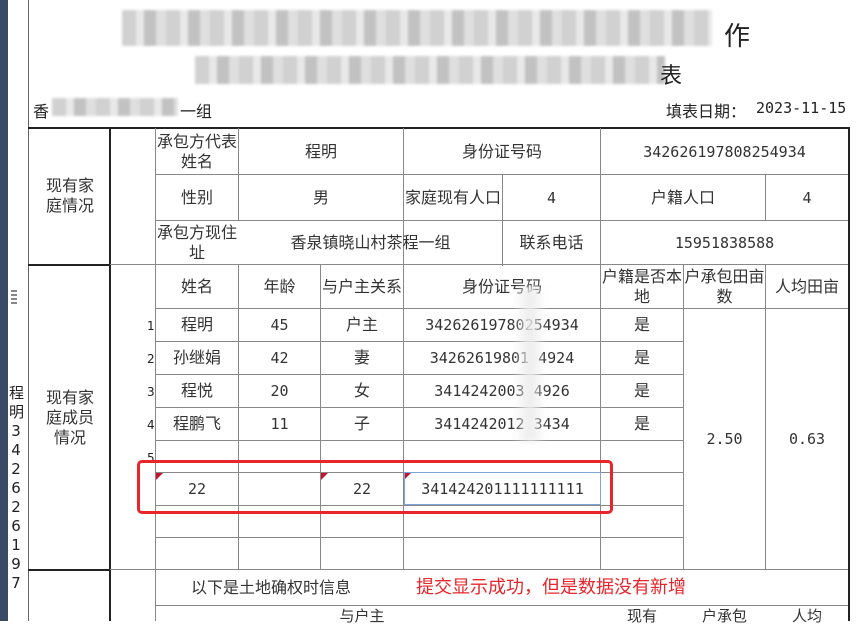 This screenshot has height=626, width=856. I want to click on row-number: 1, so click(151, 326).